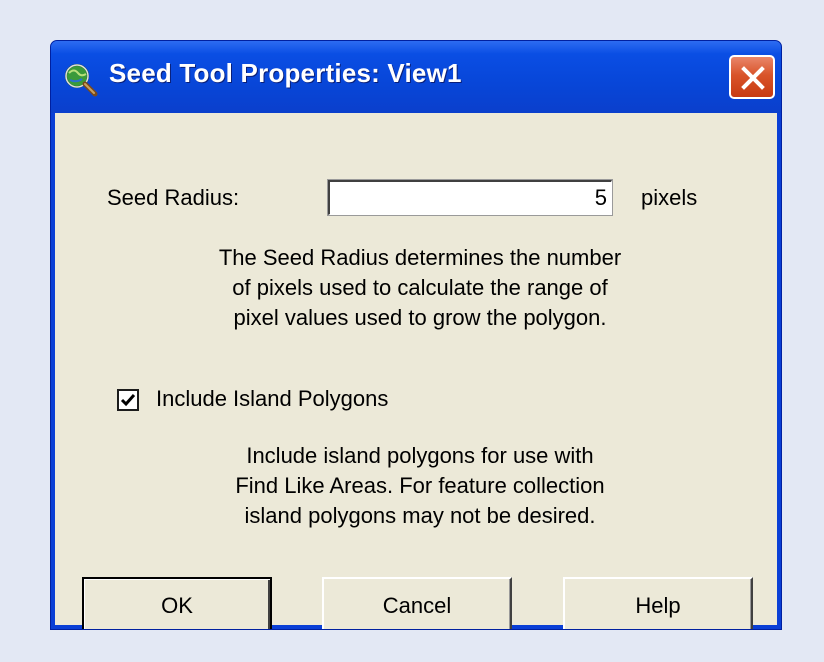  What do you see at coordinates (658, 603) in the screenshot?
I see `help-button: Help` at bounding box center [658, 603].